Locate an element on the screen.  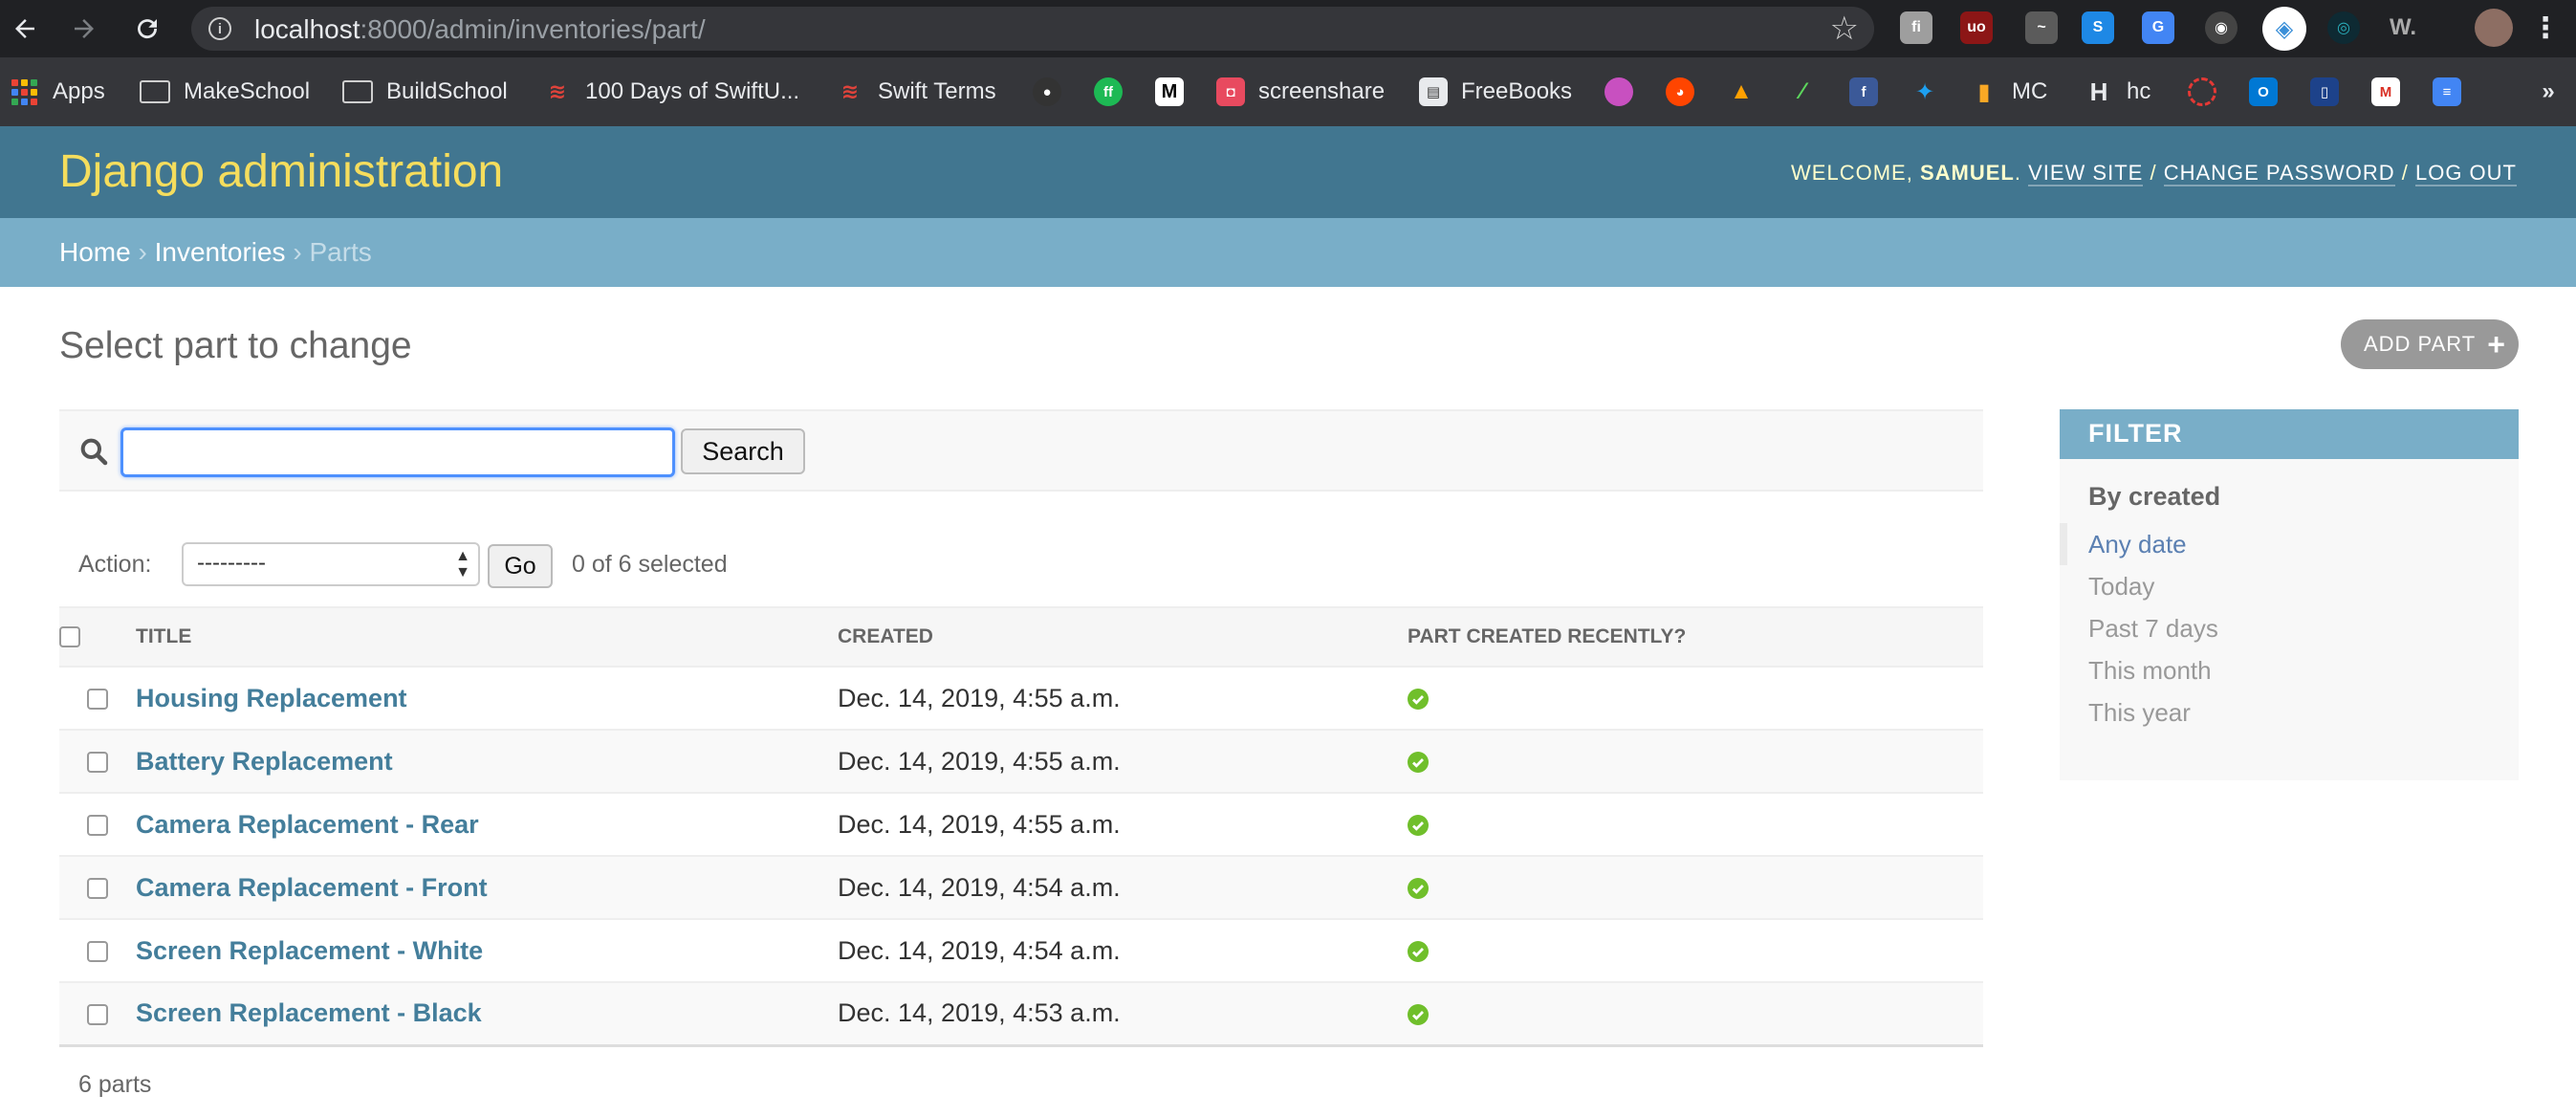
bookmark-hc: H hc is located at coordinates (2118, 92).